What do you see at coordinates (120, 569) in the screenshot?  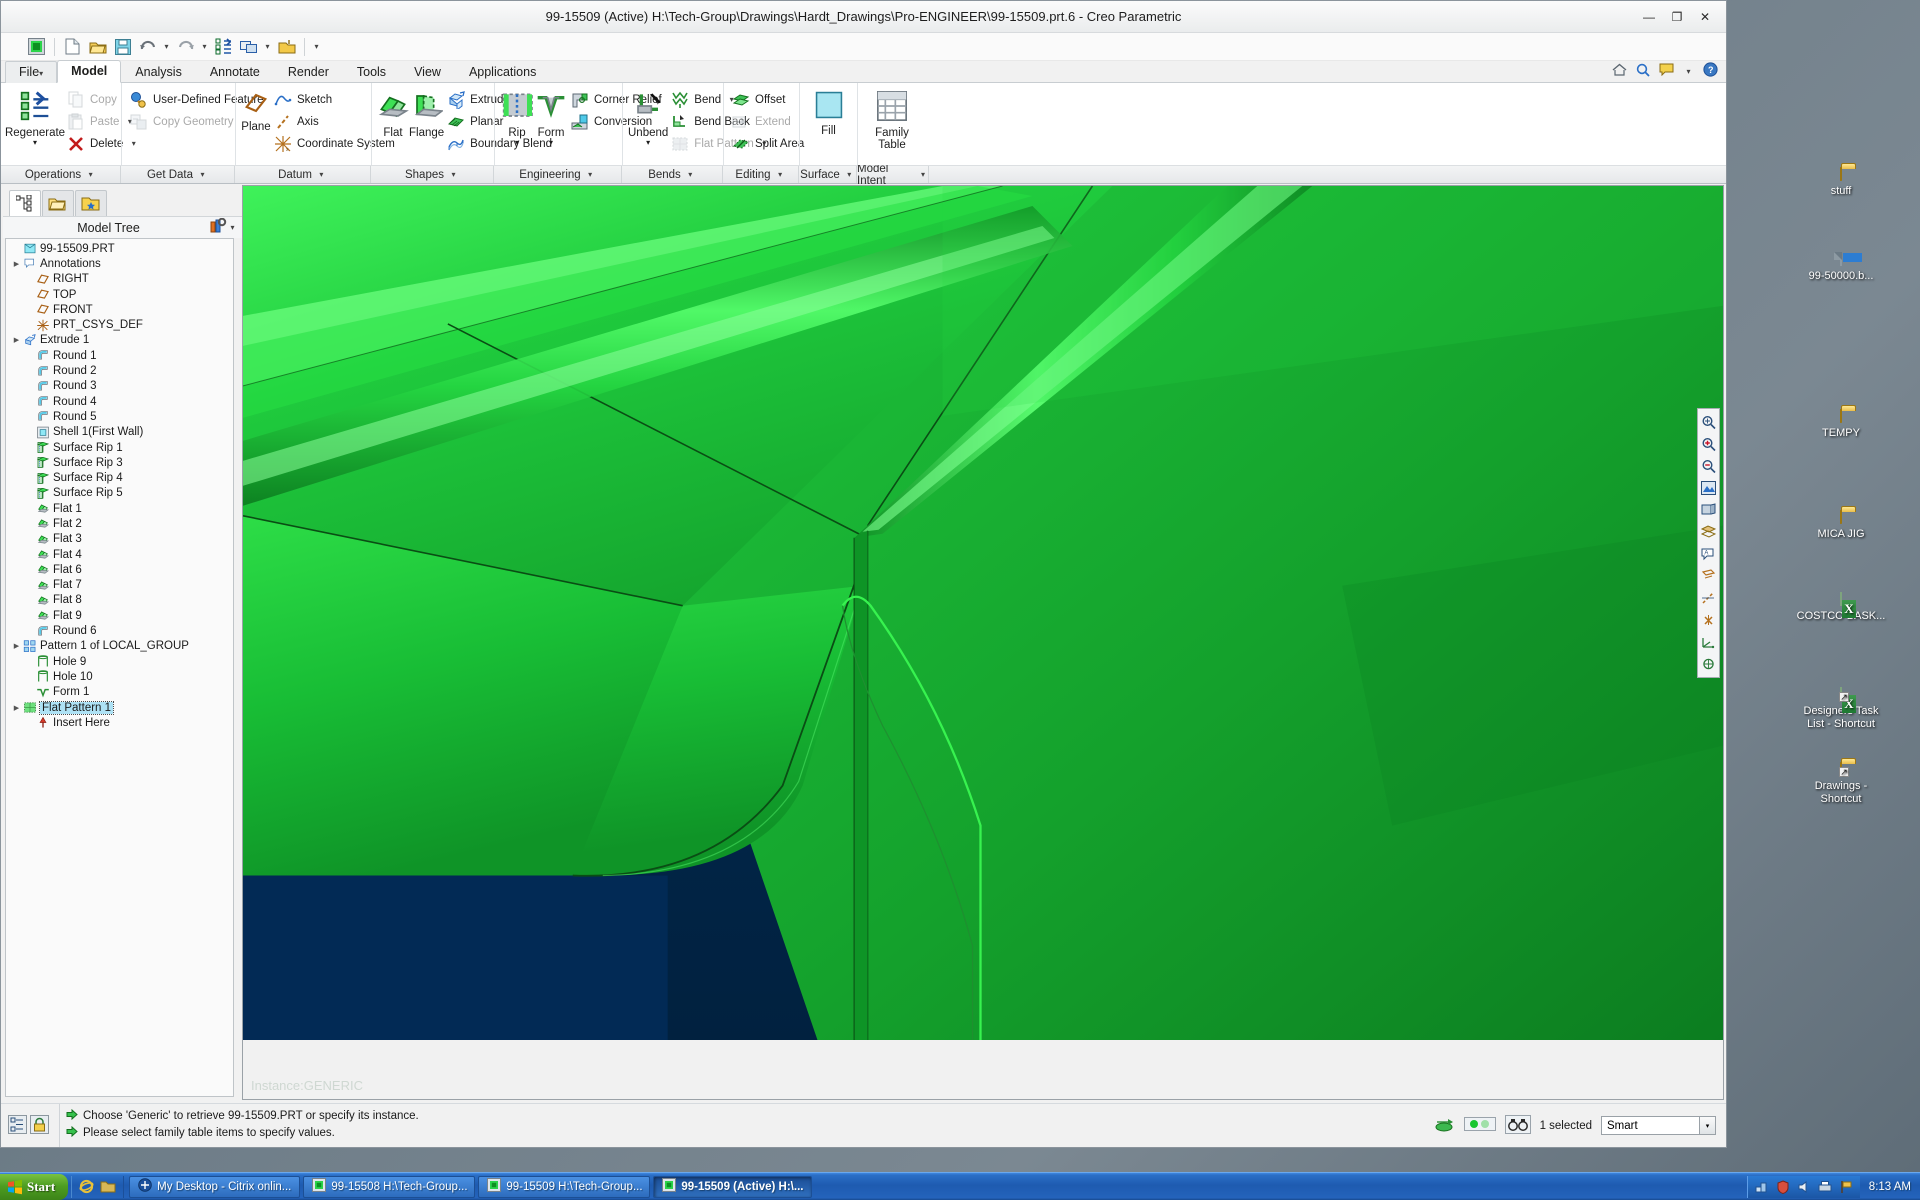 I see `tree-node: Flat 6` at bounding box center [120, 569].